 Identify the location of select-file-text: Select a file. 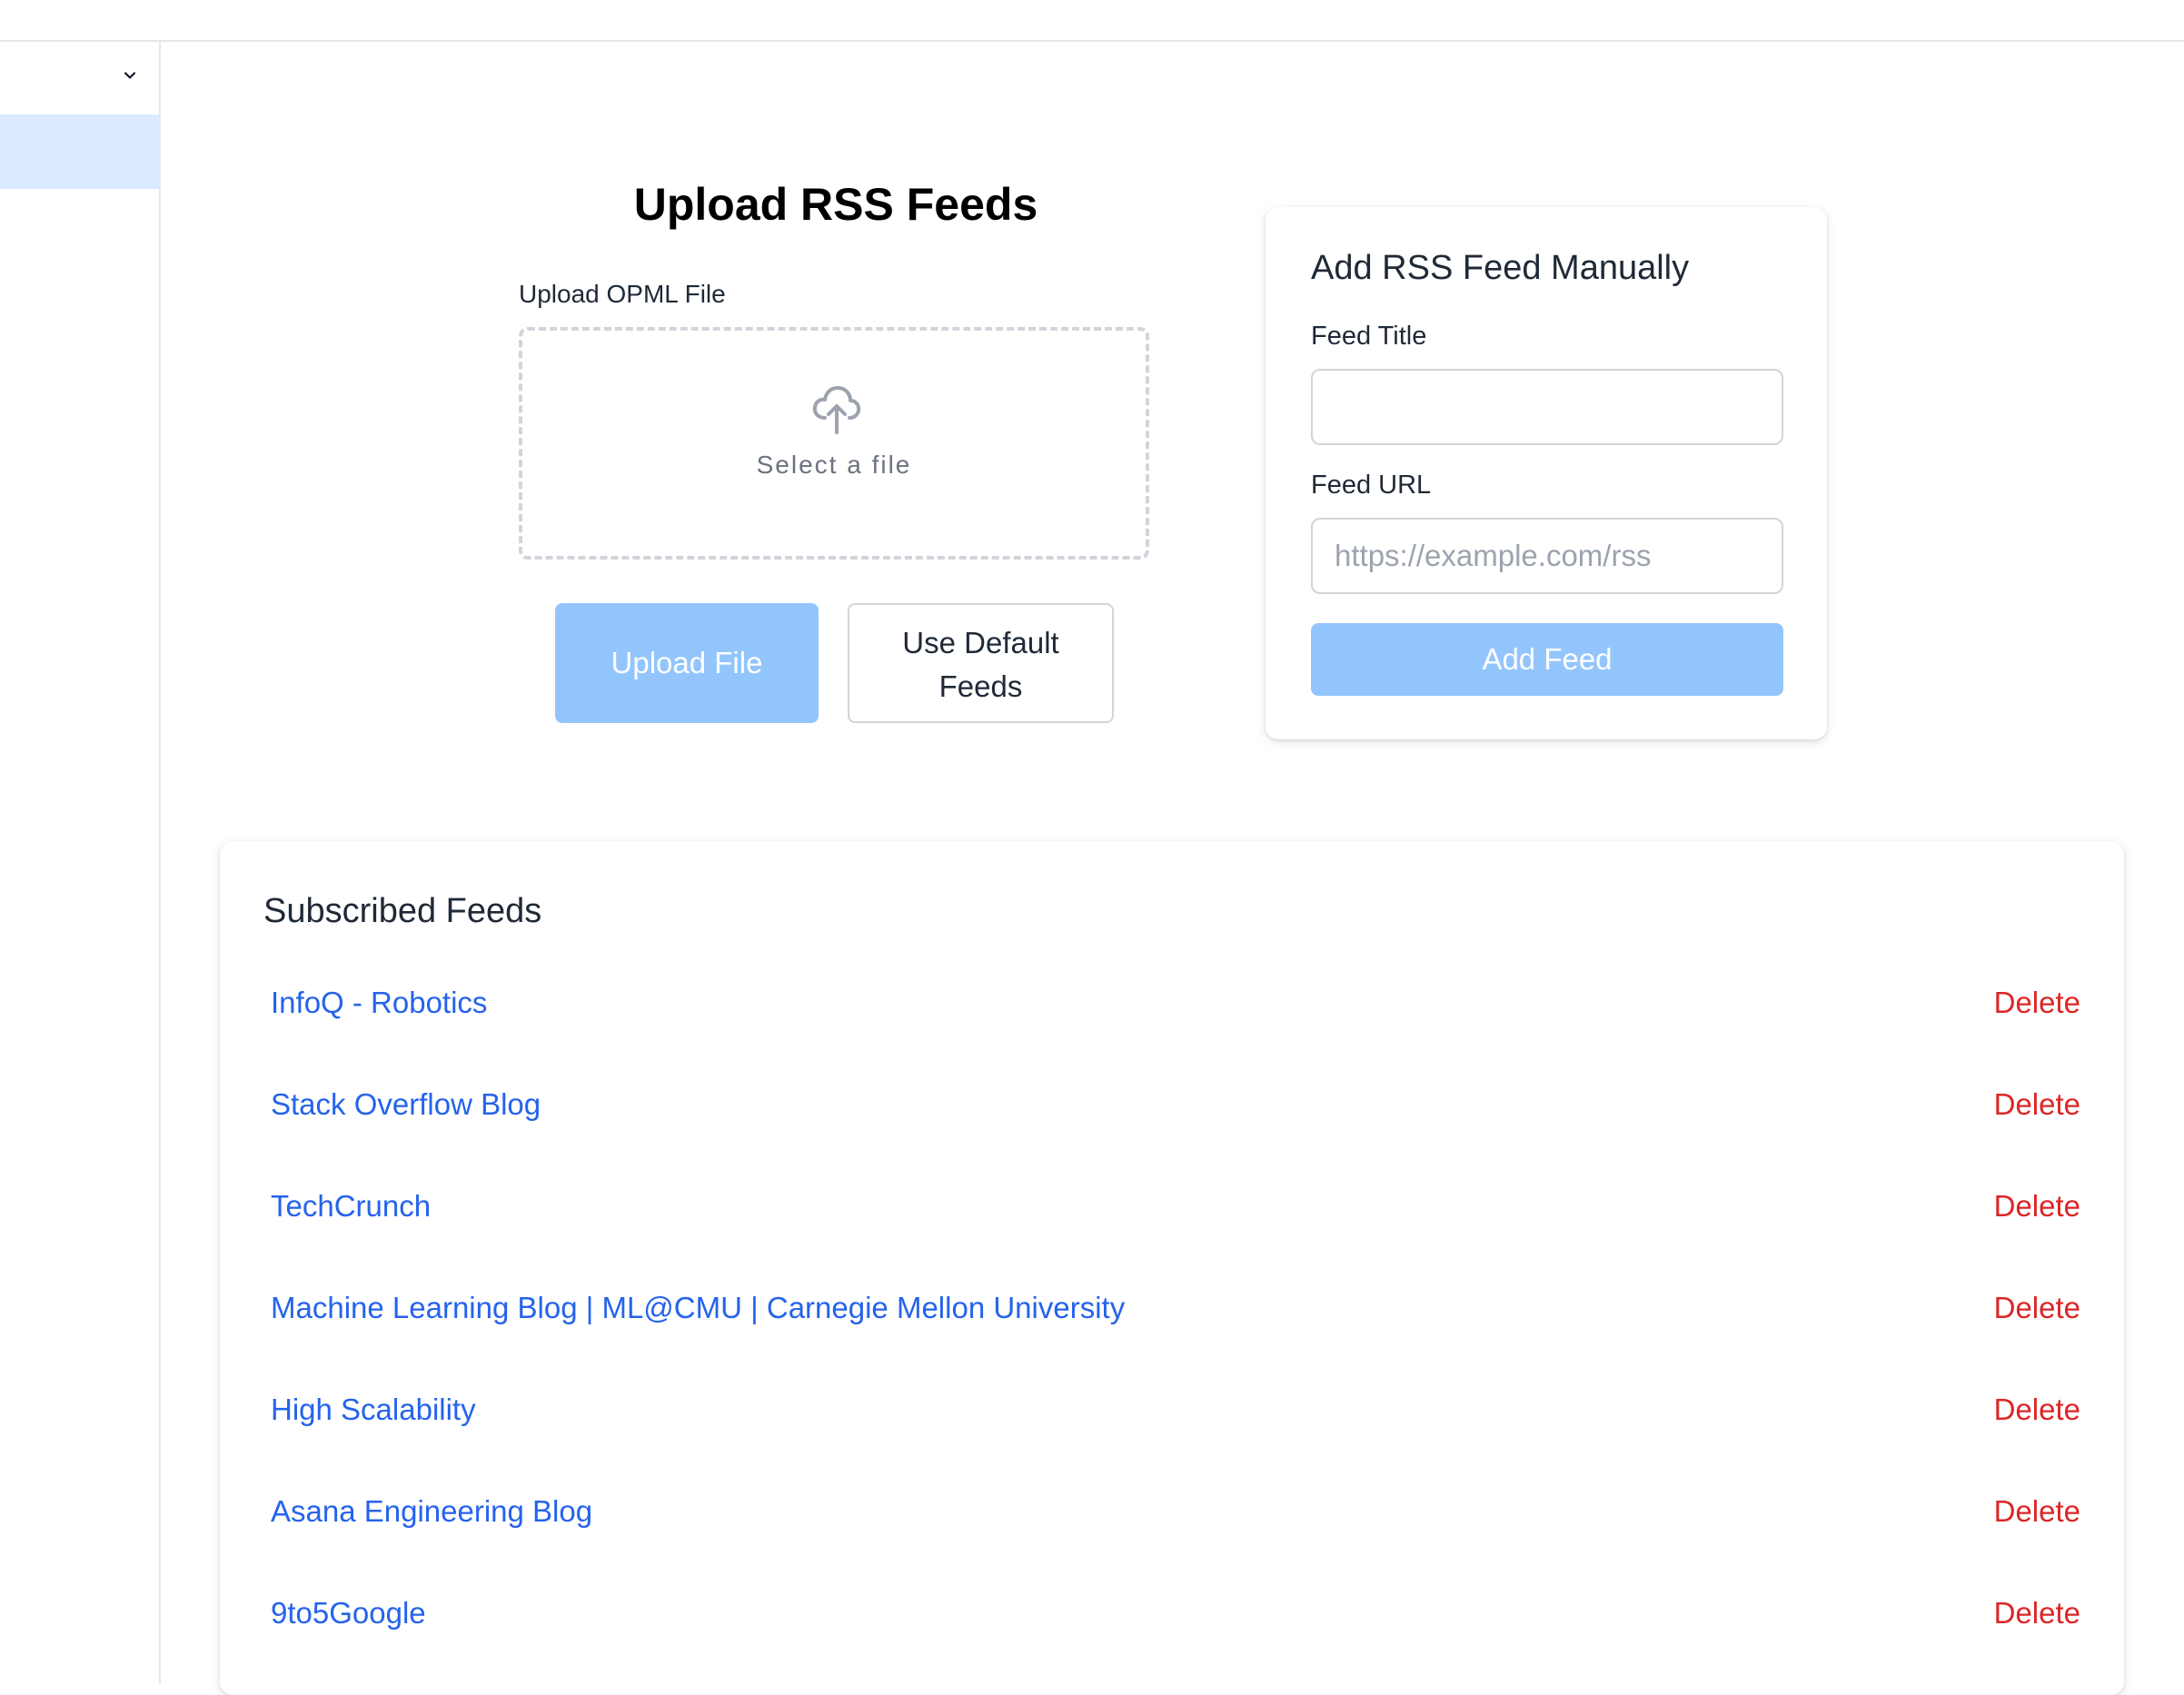
(834, 465).